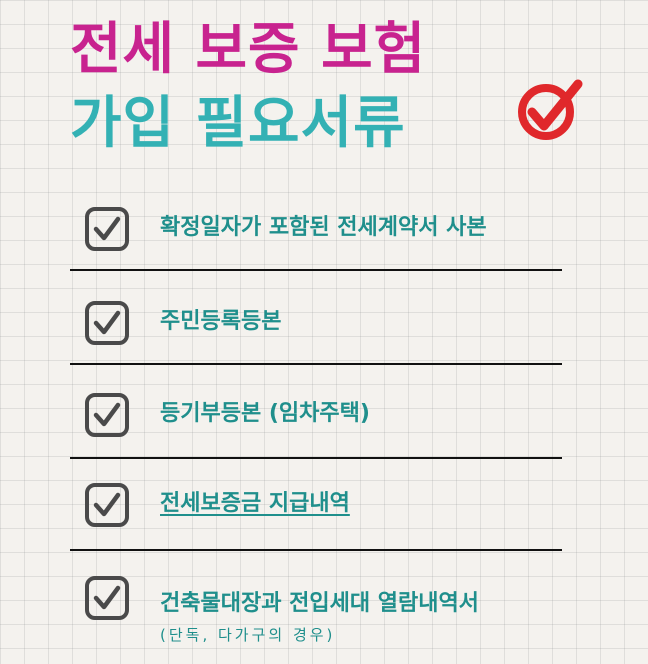 This screenshot has width=648, height=664. I want to click on item-label-3: 등기부등본 (임차주택), so click(265, 413).